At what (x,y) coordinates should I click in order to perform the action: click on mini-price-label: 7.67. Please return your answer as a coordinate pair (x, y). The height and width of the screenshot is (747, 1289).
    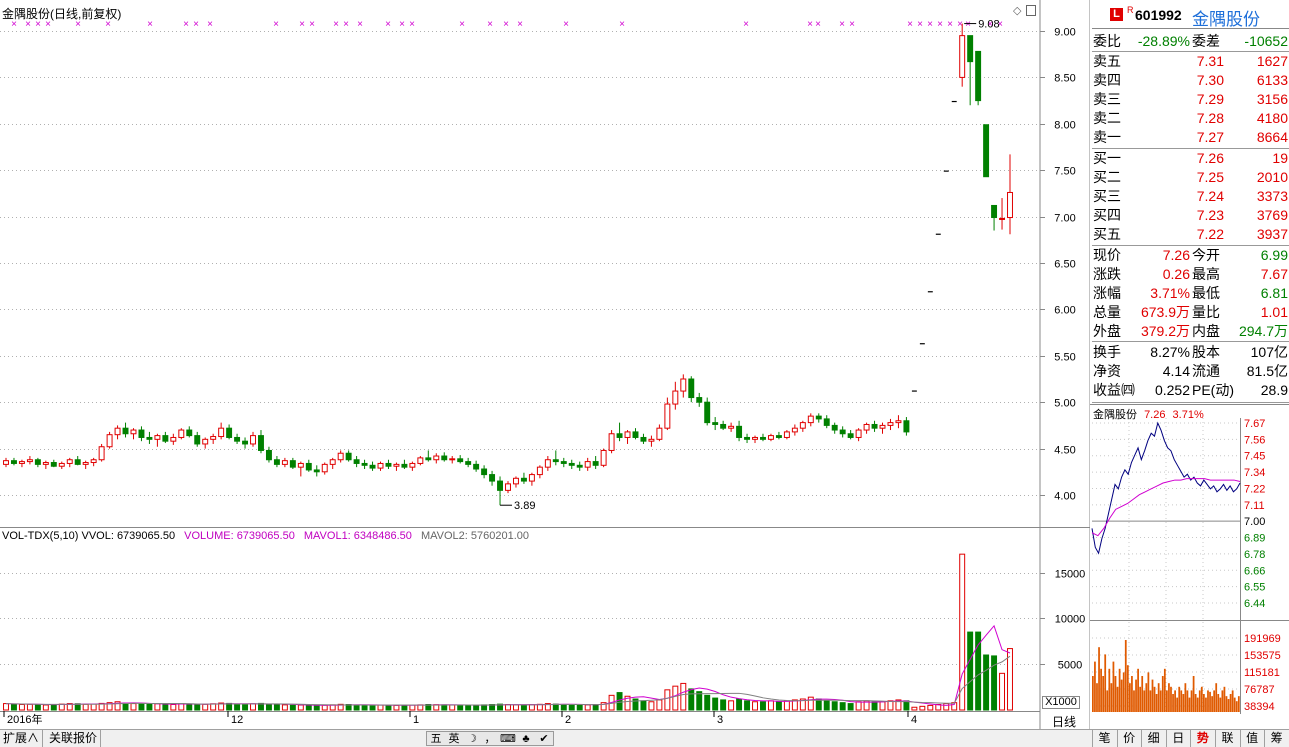
    Looking at the image, I should click on (1254, 424).